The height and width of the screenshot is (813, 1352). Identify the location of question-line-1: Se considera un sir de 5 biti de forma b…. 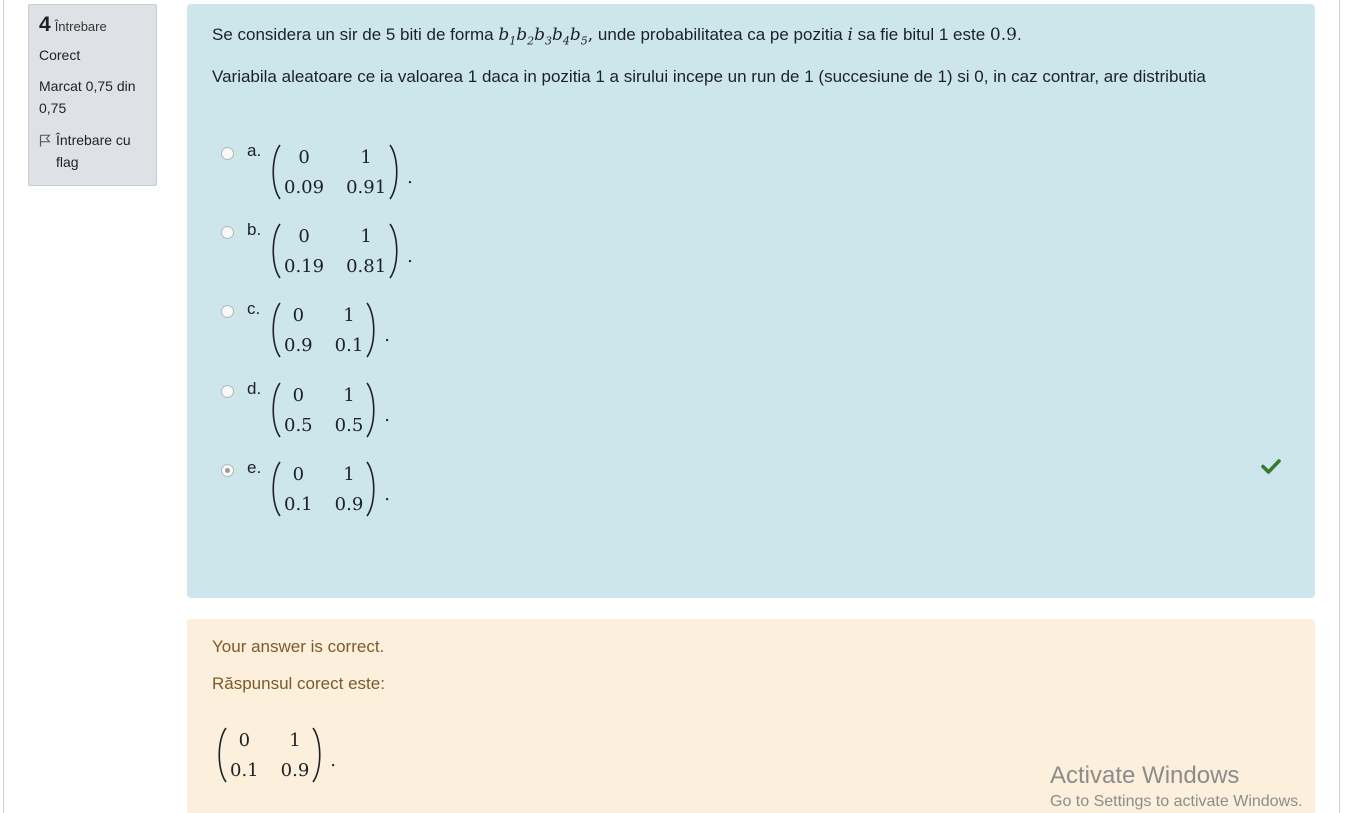
(617, 36).